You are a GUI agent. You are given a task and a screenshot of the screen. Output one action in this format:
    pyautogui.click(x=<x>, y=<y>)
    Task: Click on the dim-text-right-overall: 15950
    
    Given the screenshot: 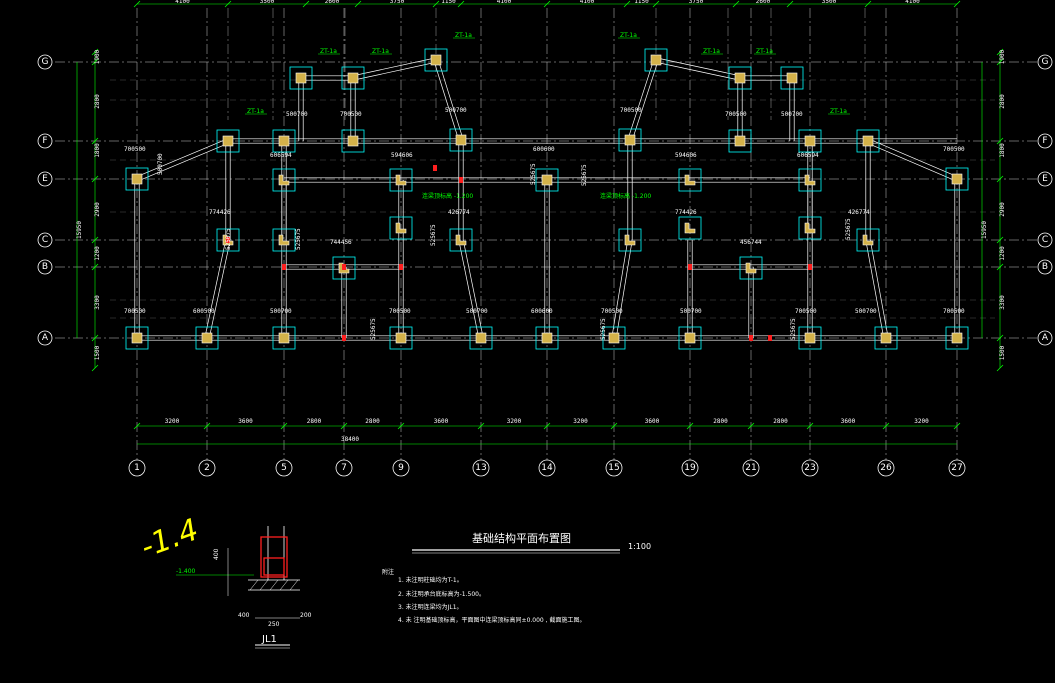 What is the action you would take?
    pyautogui.click(x=984, y=230)
    